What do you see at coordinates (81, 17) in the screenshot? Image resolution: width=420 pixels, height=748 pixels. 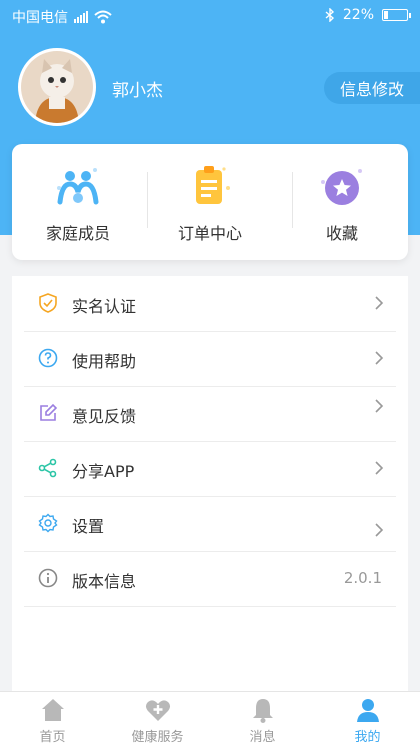 I see `signal-icon` at bounding box center [81, 17].